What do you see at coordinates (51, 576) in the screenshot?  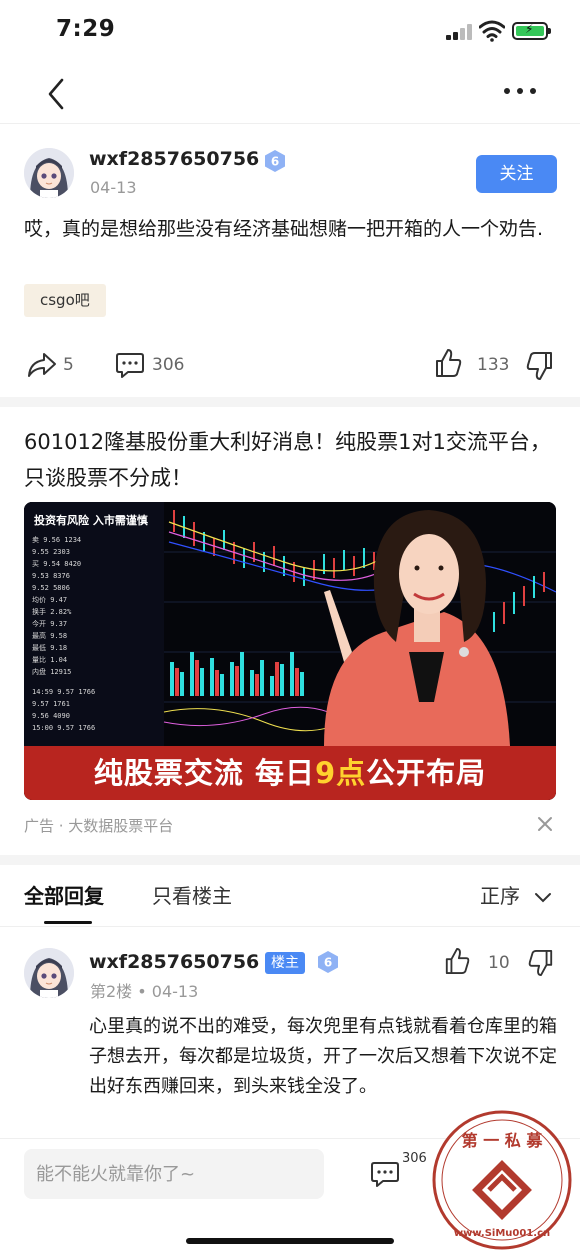 I see `svg-text: 9.53 8376` at bounding box center [51, 576].